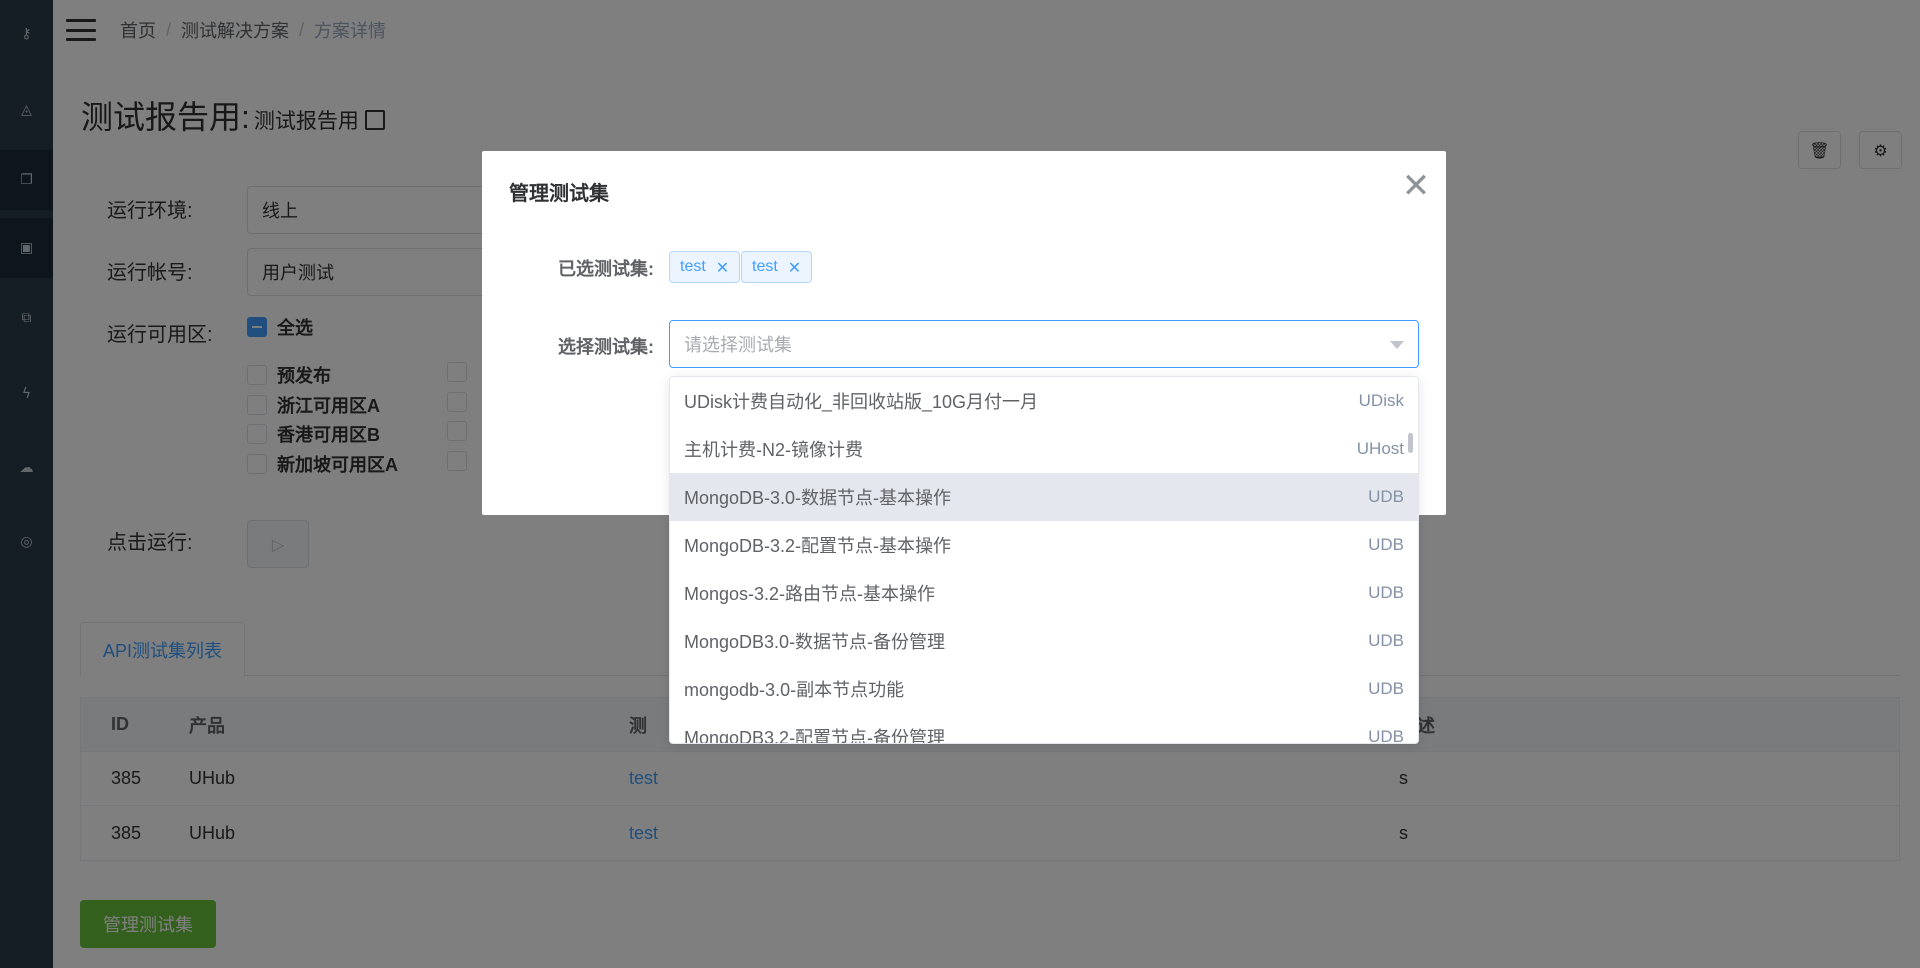 Image resolution: width=1920 pixels, height=968 pixels. I want to click on option-product: UDisk, so click(1381, 400).